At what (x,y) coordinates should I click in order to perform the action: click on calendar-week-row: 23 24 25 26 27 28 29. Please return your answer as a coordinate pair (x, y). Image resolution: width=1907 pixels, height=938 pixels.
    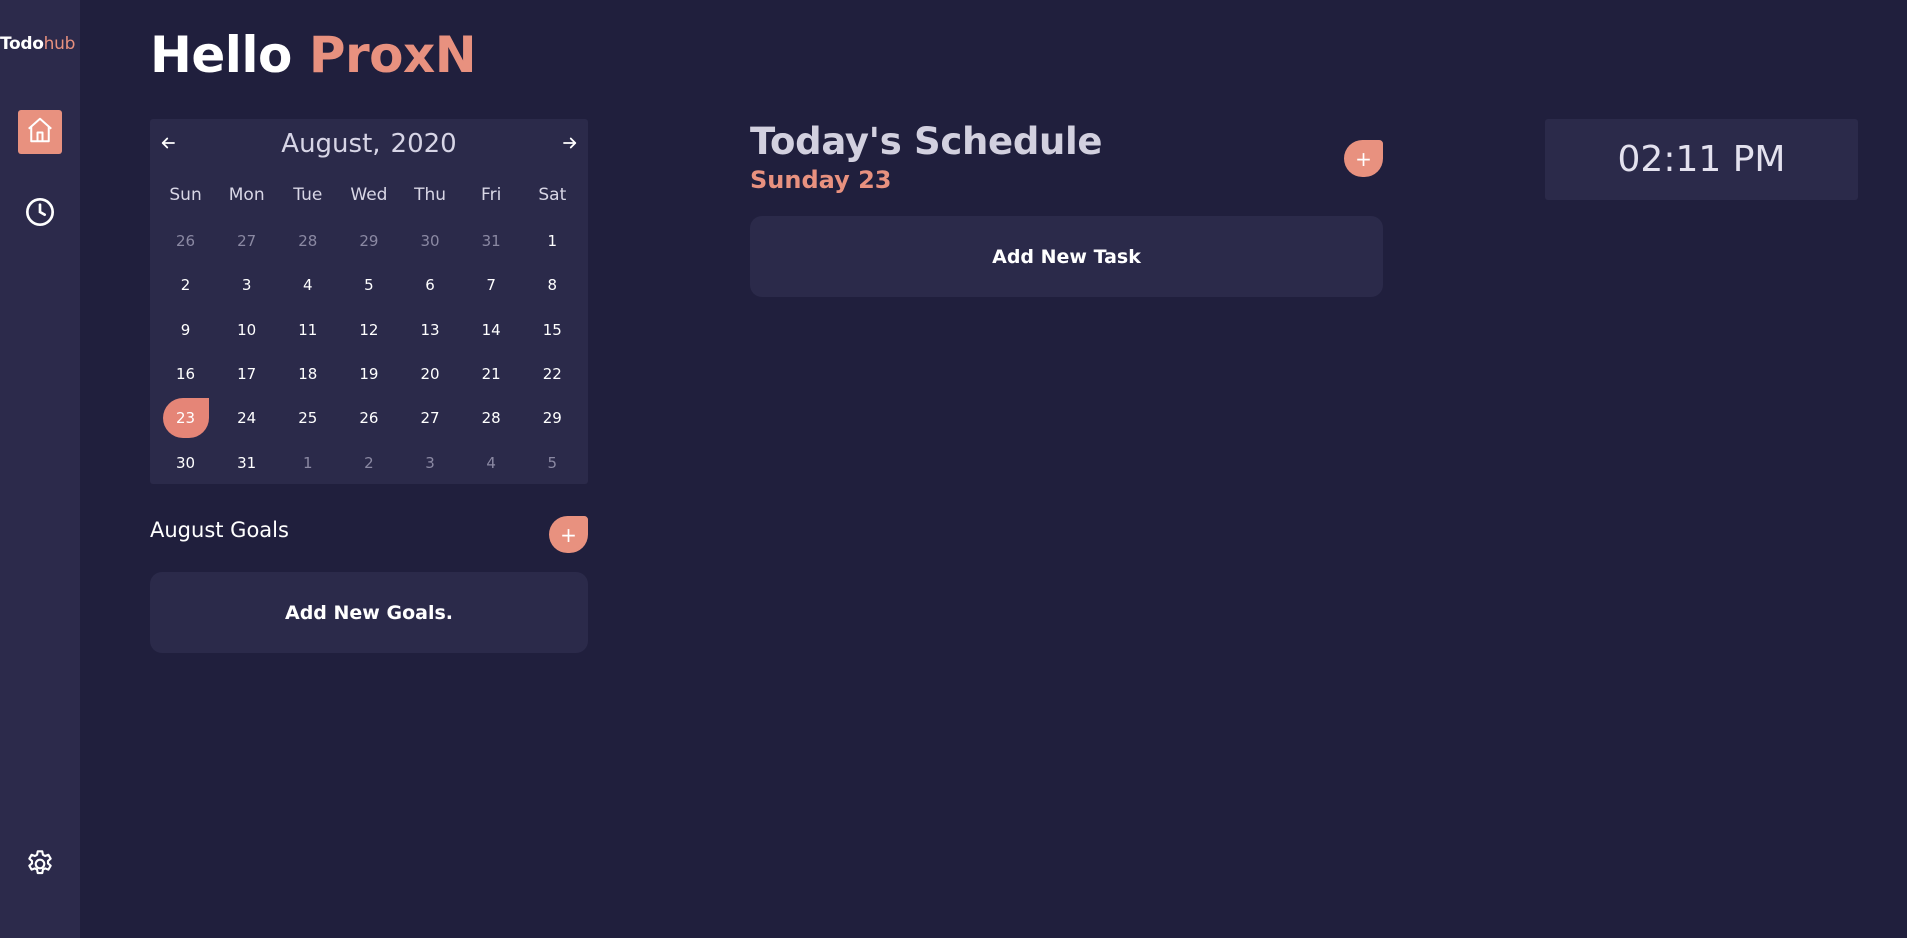
    Looking at the image, I should click on (369, 418).